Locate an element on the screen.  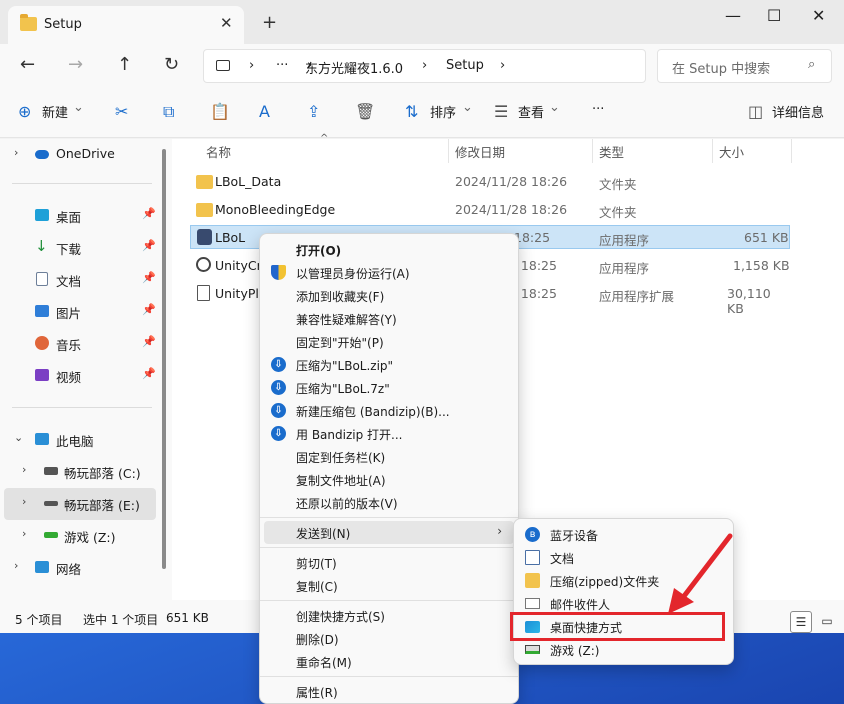
monitor-icon is located at coordinates (223, 65).